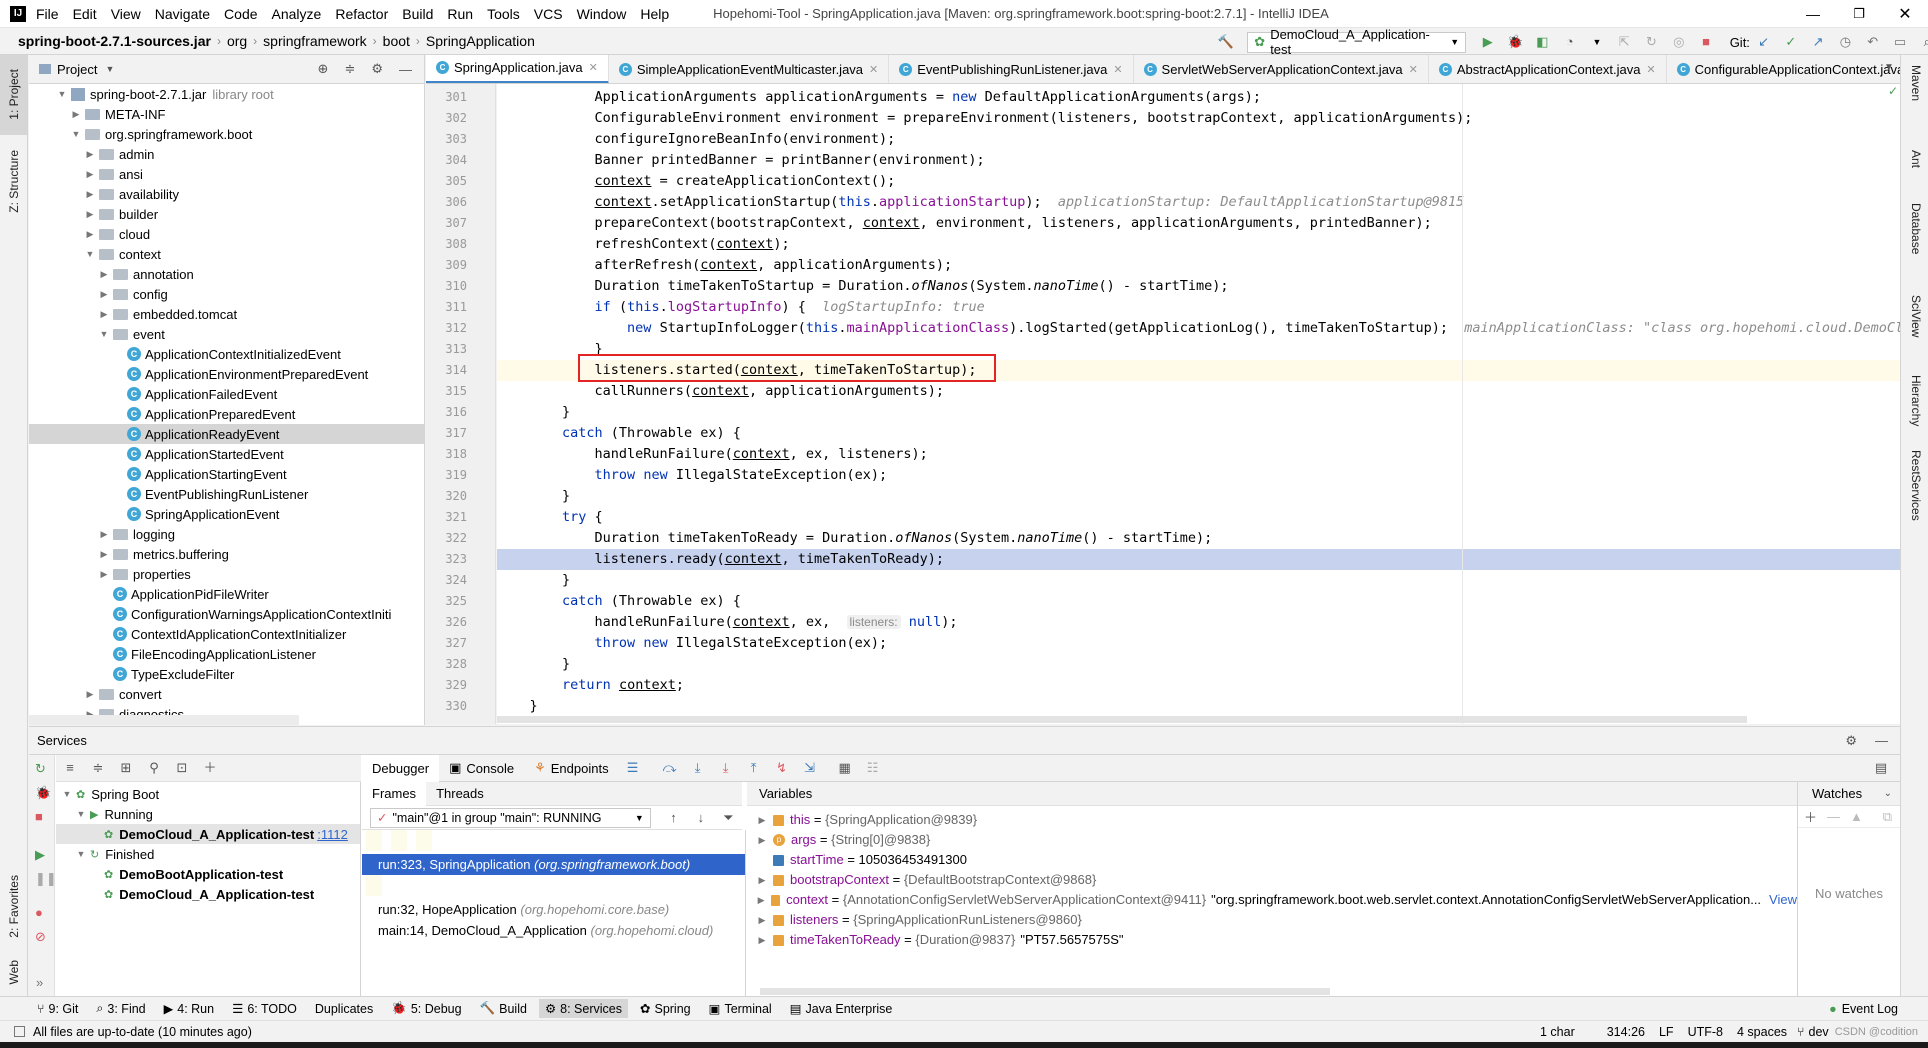 The image size is (1928, 1048). What do you see at coordinates (873, 768) in the screenshot?
I see `trace-icon: ☷` at bounding box center [873, 768].